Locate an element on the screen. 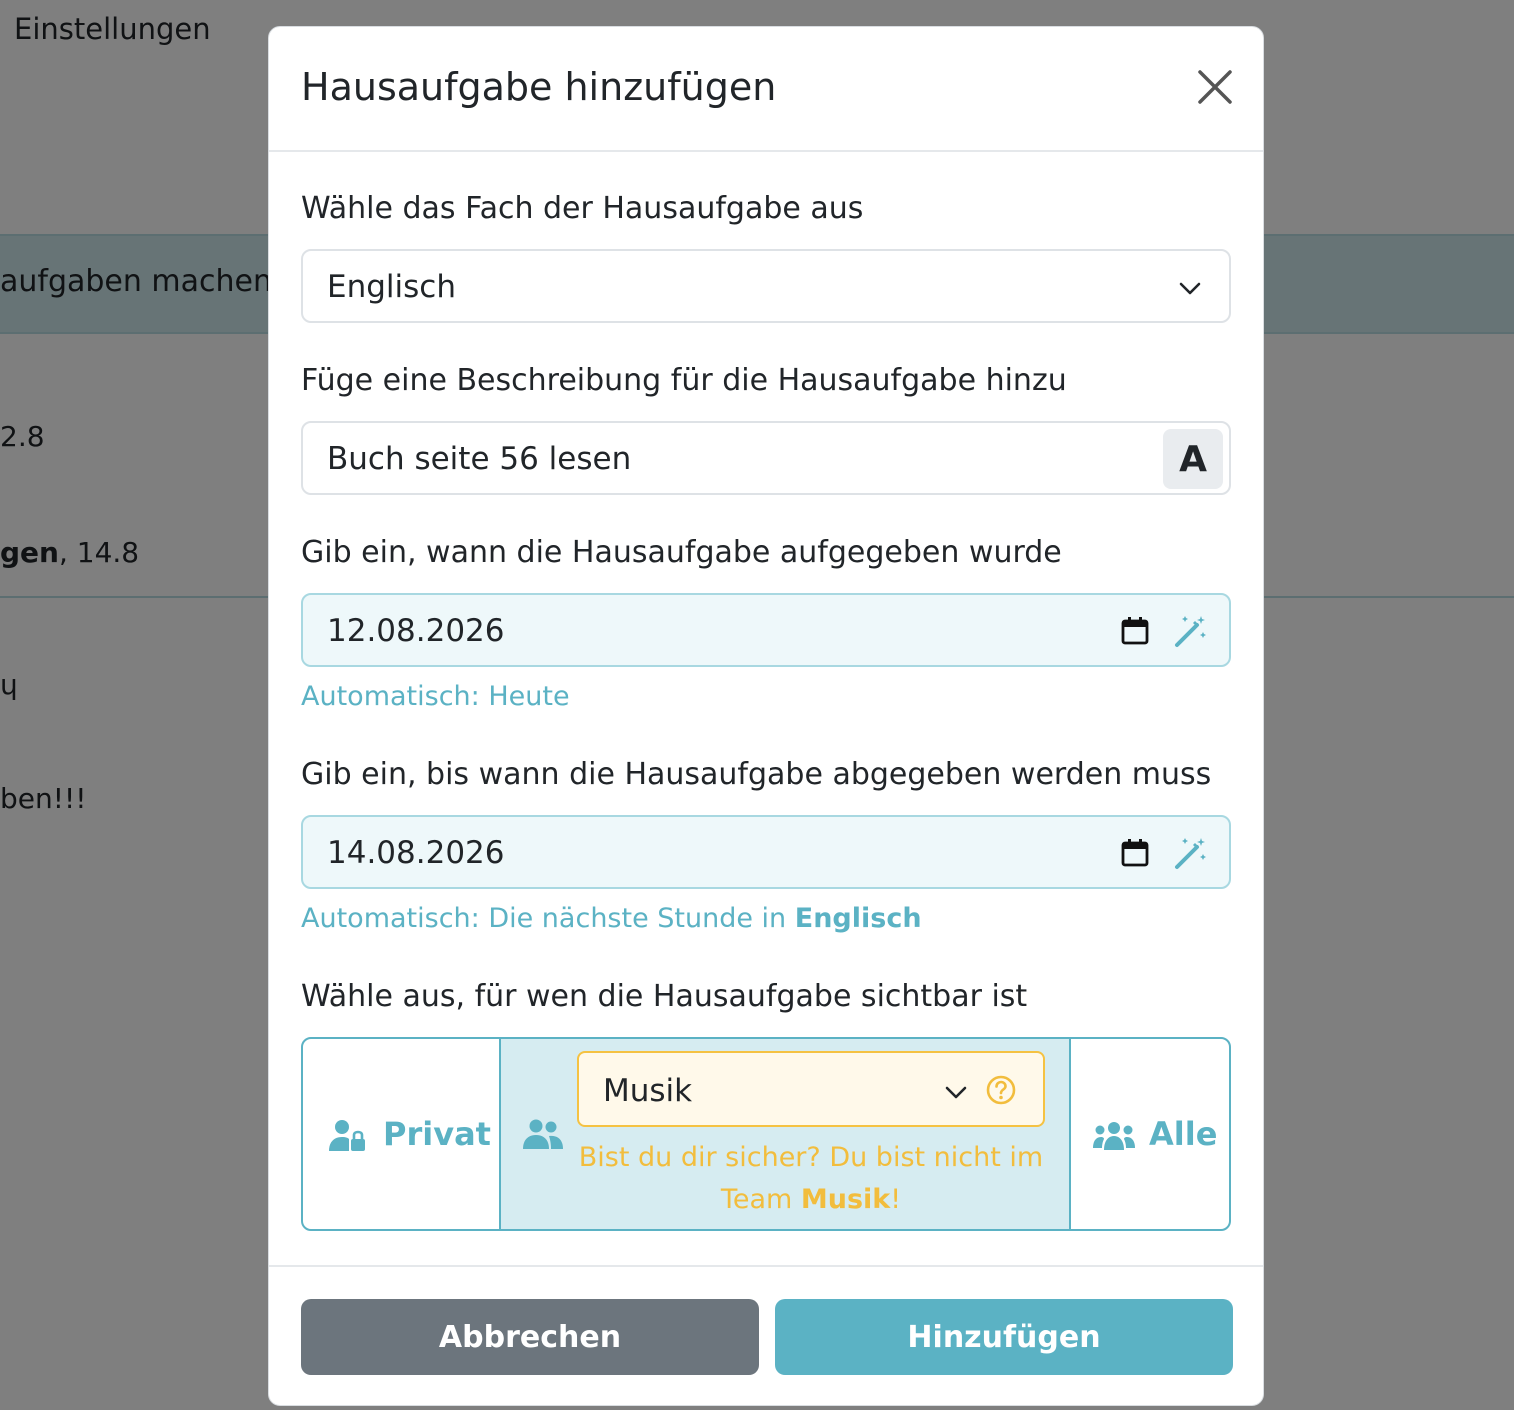 The width and height of the screenshot is (1514, 1410). subject-select: Englisch is located at coordinates (766, 286).